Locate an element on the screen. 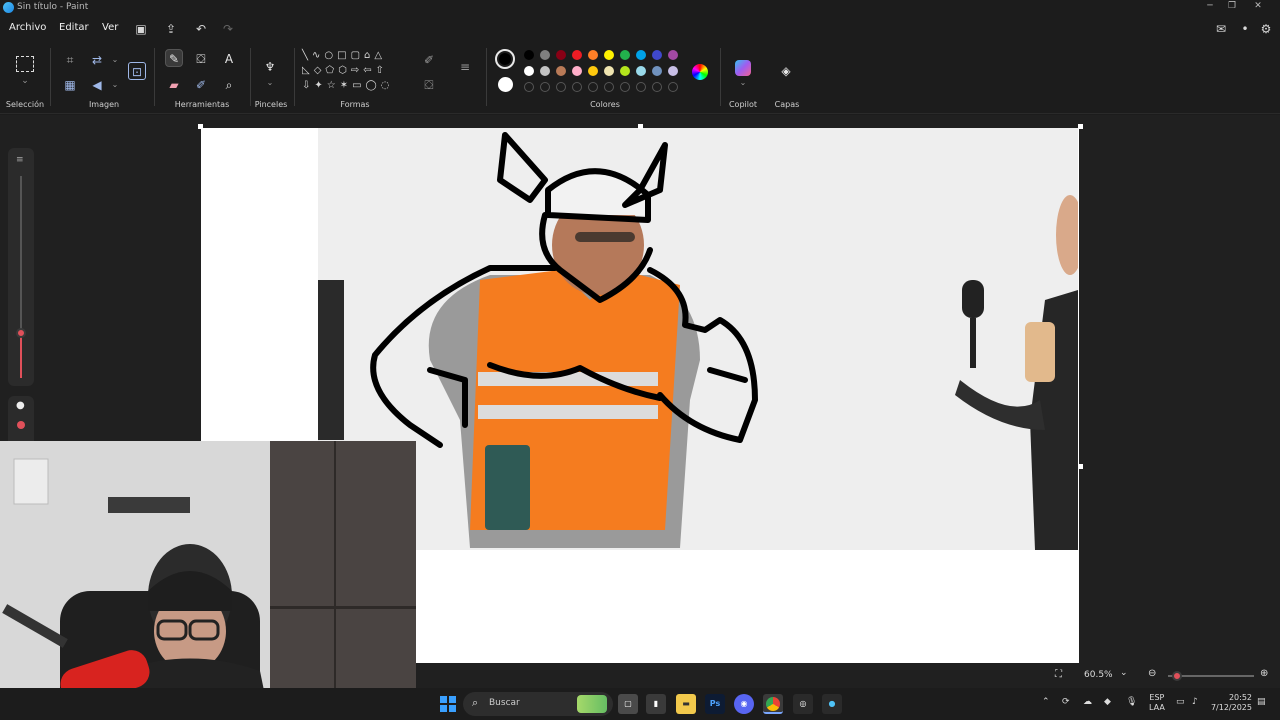  redo-icon: ↷ is located at coordinates (228, 29).